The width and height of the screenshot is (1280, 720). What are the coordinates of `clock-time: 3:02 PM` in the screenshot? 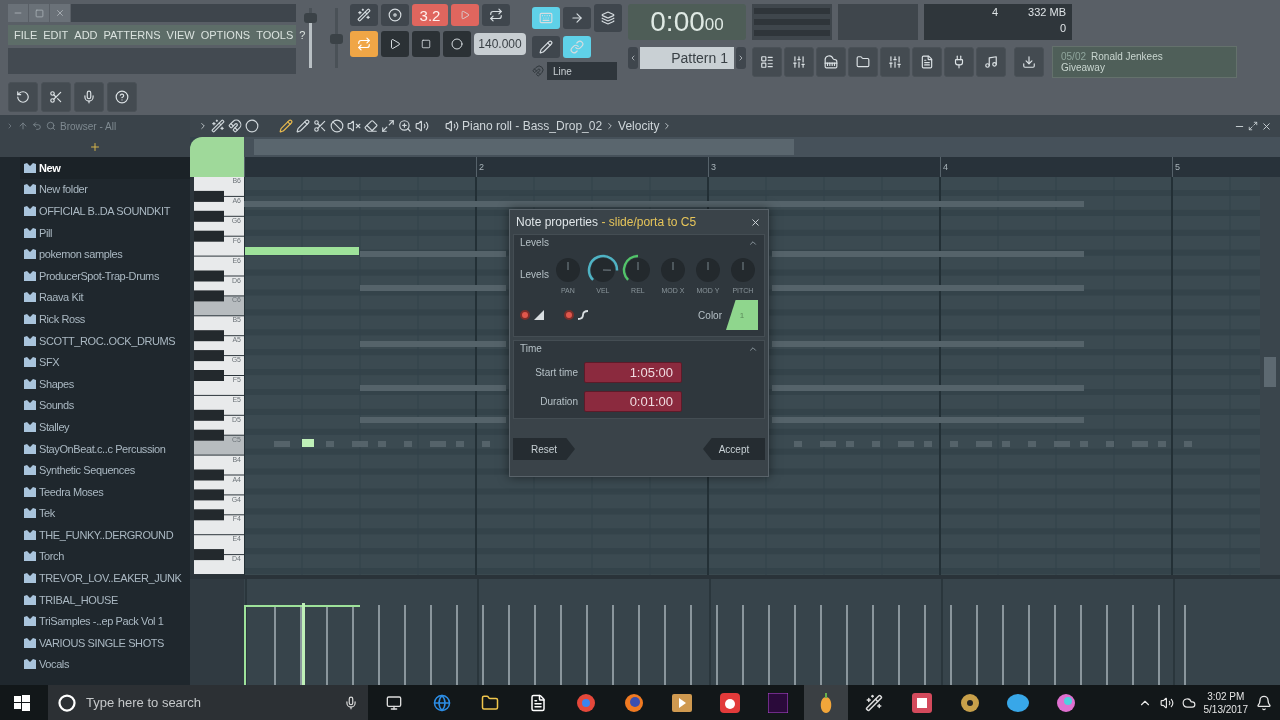 It's located at (1226, 696).